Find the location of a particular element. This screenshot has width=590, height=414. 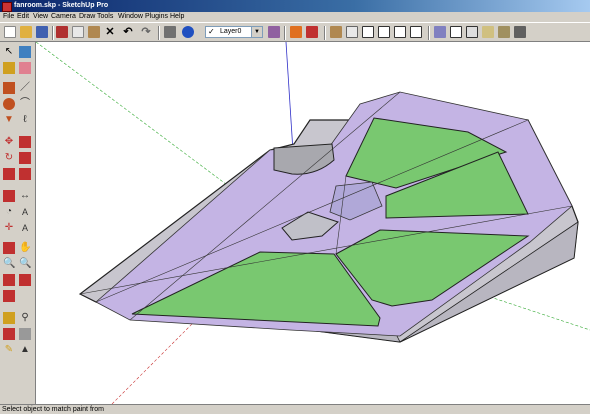

rectangle-icon is located at coordinates (9, 88).